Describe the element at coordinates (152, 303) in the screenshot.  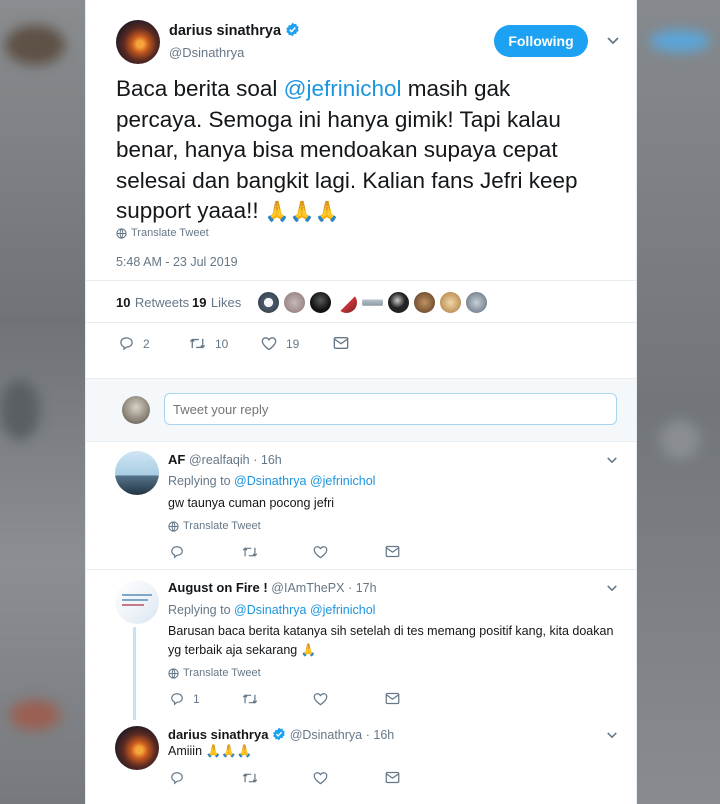
I see `retweets-stat: 10 Retweets` at that location.